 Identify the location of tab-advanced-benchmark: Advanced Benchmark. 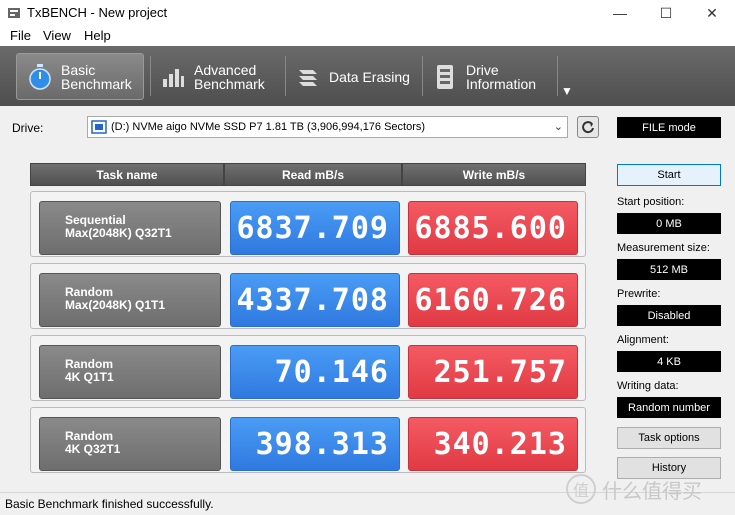
(215, 76).